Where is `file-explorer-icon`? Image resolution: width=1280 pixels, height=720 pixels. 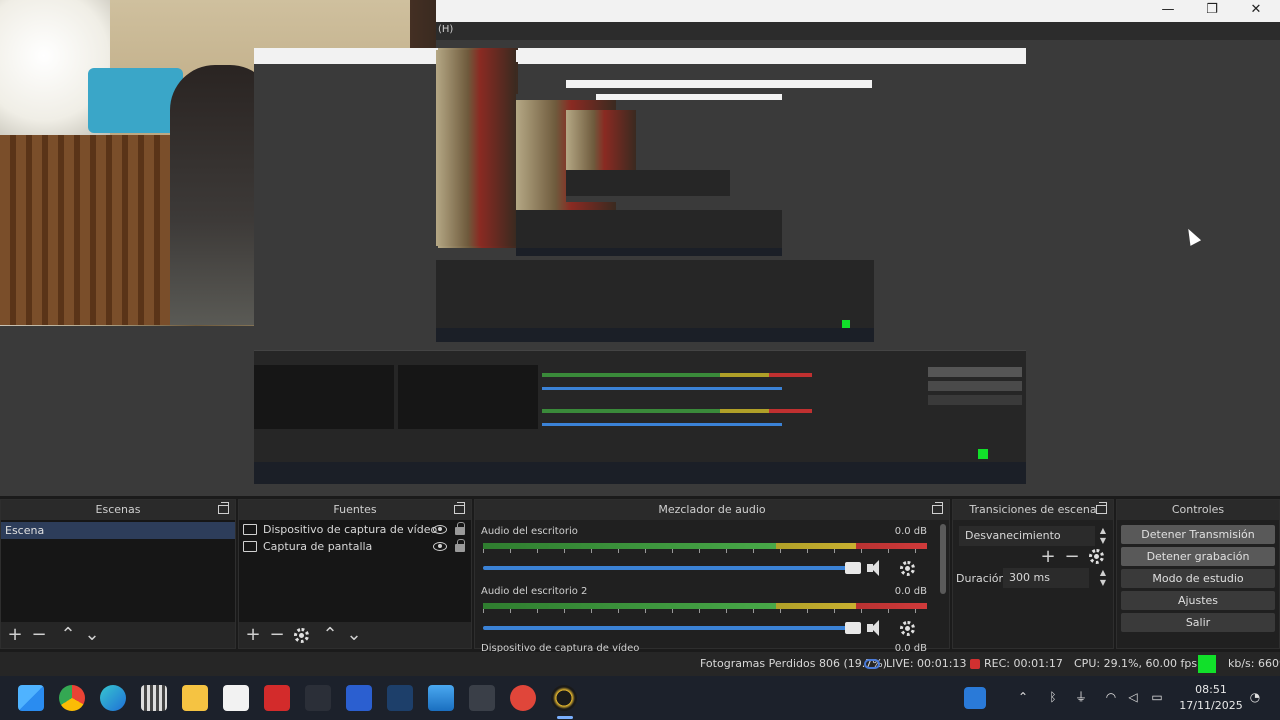 file-explorer-icon is located at coordinates (195, 698).